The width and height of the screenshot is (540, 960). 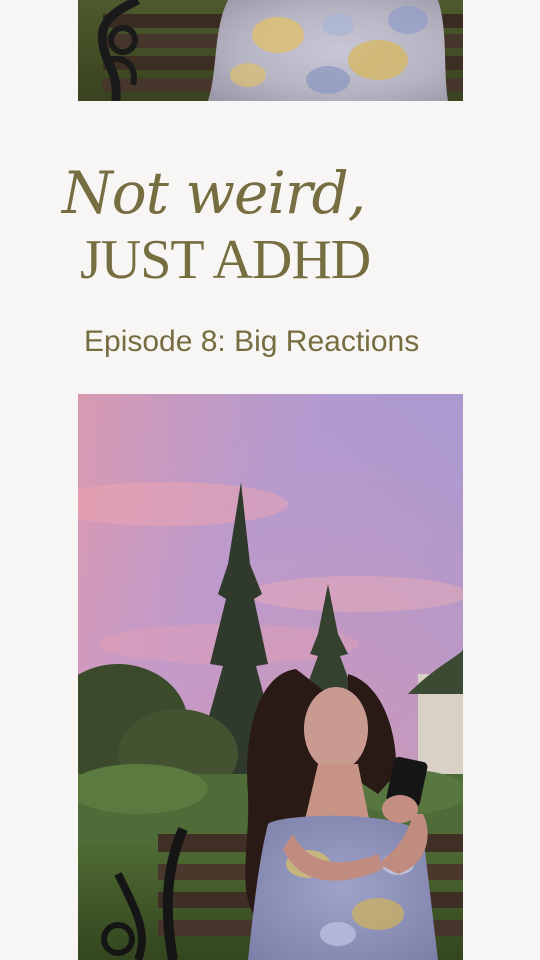 What do you see at coordinates (214, 193) in the screenshot?
I see `title-line-script: Not weird,` at bounding box center [214, 193].